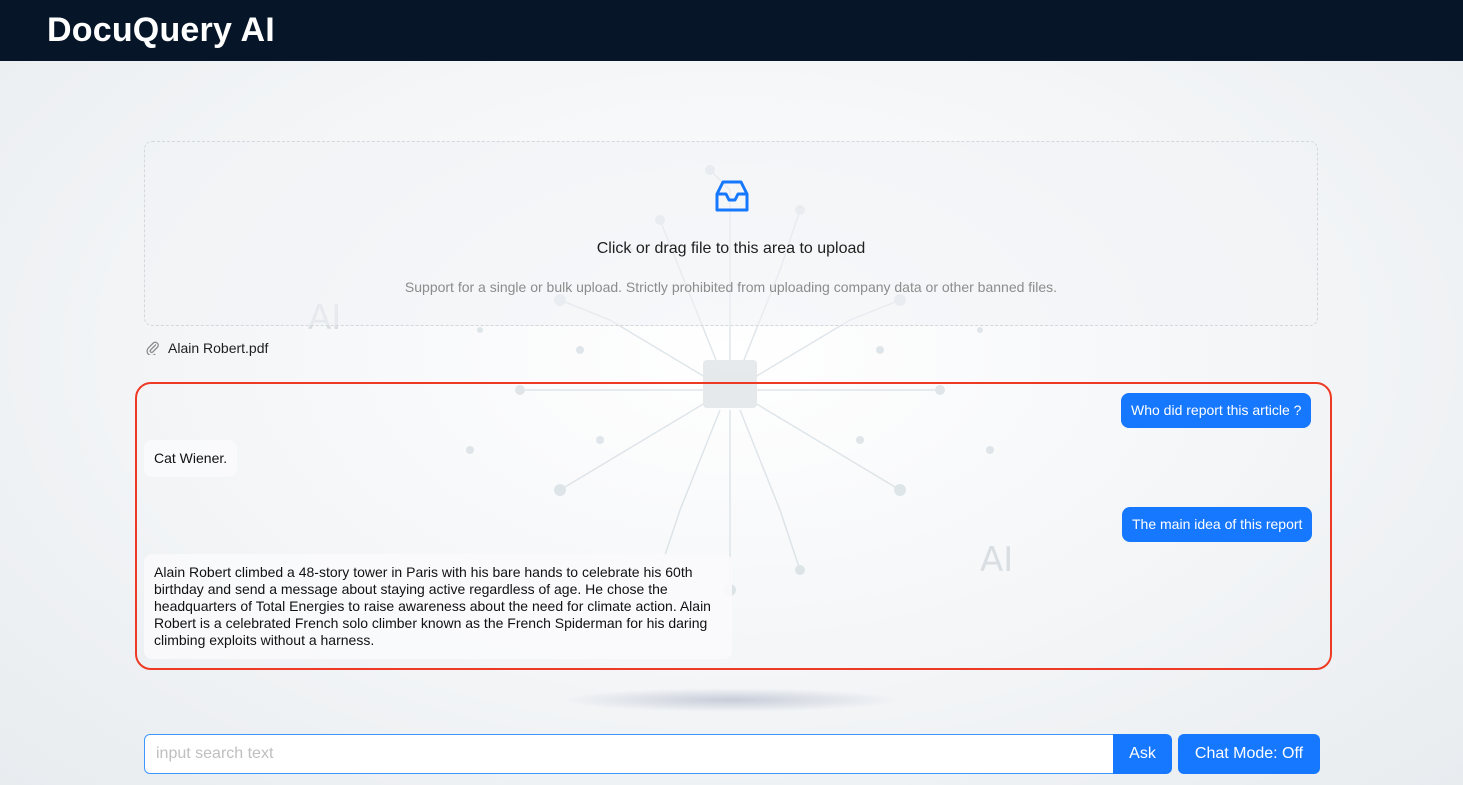 This screenshot has height=785, width=1463. I want to click on paperclip-icon, so click(152, 348).